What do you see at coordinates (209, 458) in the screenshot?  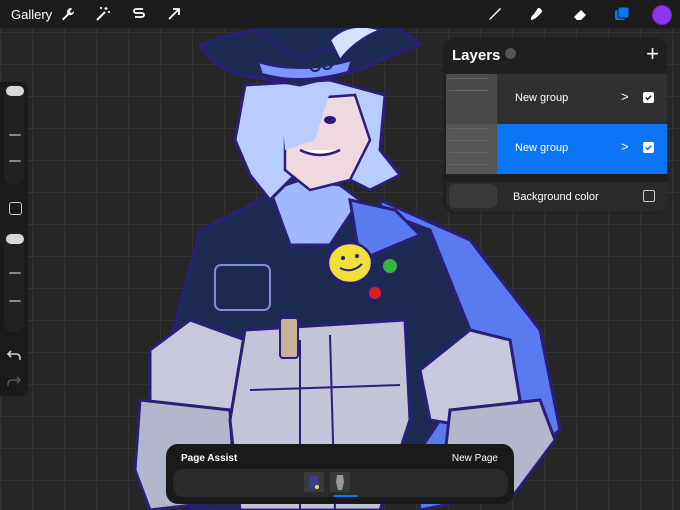 I see `page-assist-title: Page Assist` at bounding box center [209, 458].